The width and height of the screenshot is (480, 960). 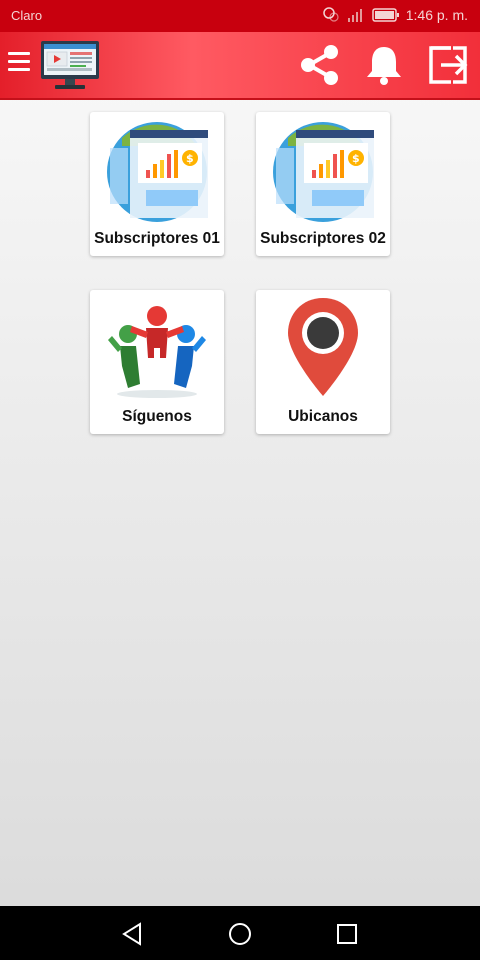 I want to click on menu-card-label: Ubicanos, so click(x=323, y=416).